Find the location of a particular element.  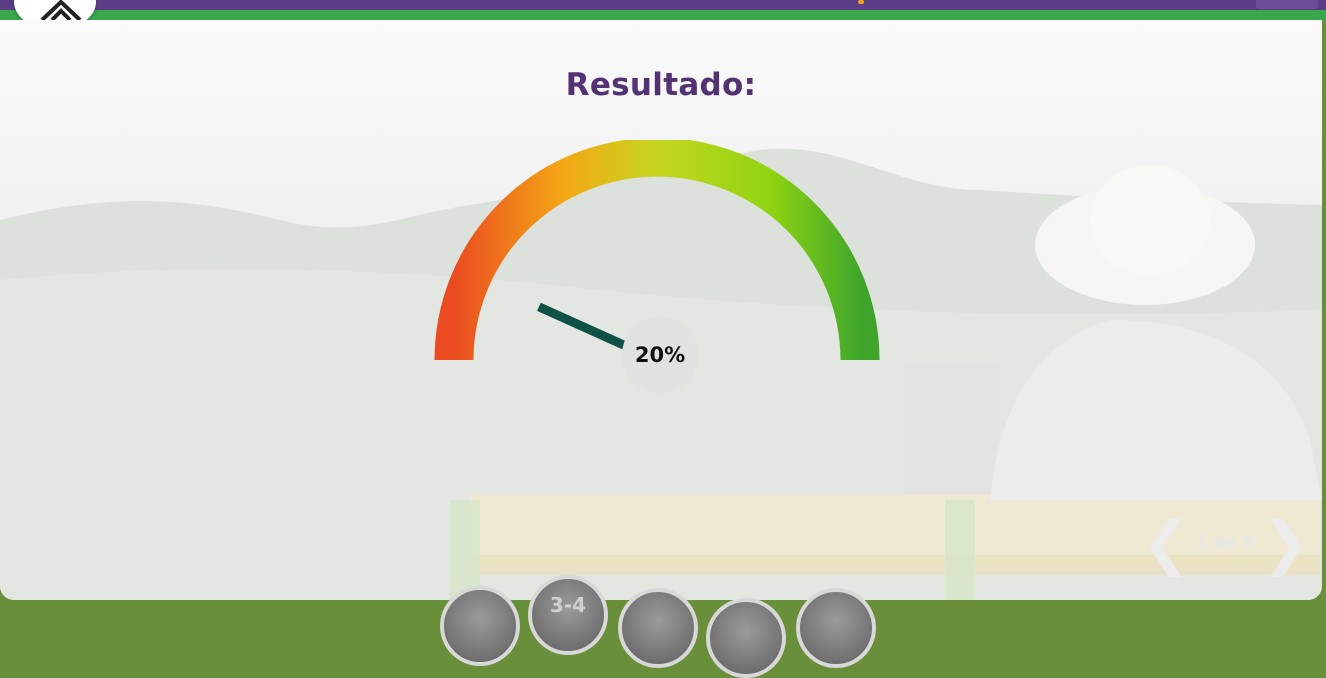

up-chevrons-icon is located at coordinates (61, 11).